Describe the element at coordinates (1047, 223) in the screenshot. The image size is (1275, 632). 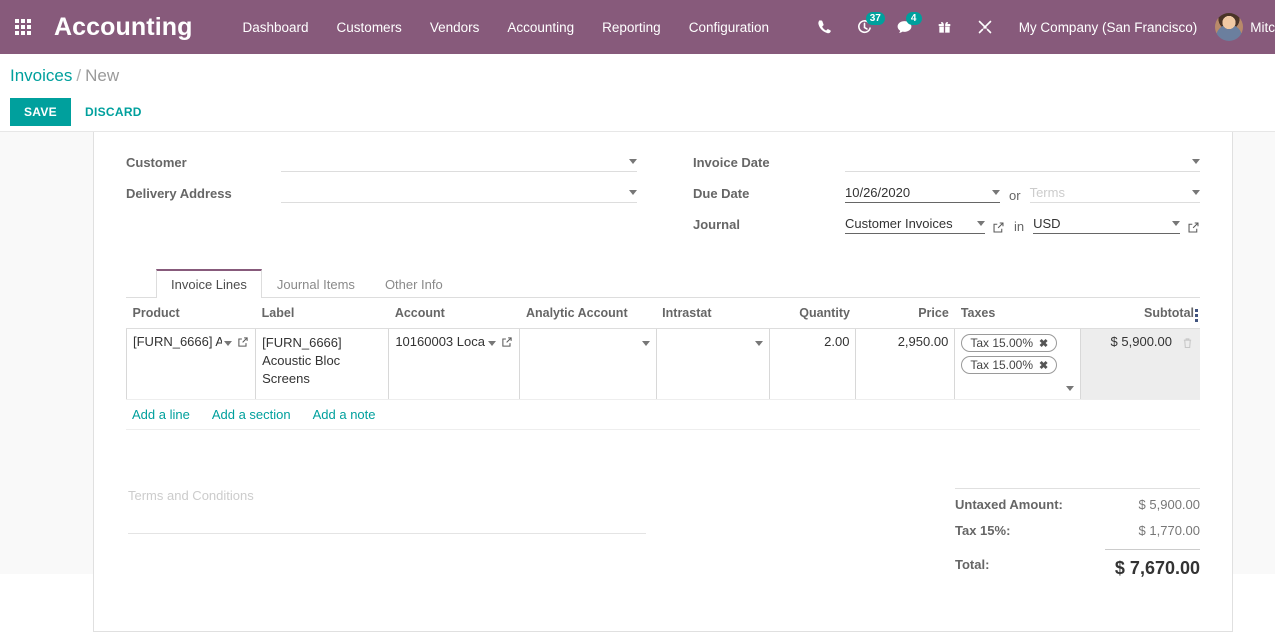
I see `currency-value: USD` at that location.